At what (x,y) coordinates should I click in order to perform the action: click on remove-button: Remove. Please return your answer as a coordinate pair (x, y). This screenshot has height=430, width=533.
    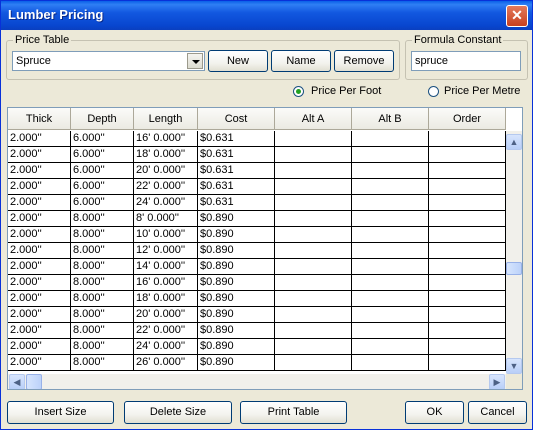
    Looking at the image, I should click on (364, 61).